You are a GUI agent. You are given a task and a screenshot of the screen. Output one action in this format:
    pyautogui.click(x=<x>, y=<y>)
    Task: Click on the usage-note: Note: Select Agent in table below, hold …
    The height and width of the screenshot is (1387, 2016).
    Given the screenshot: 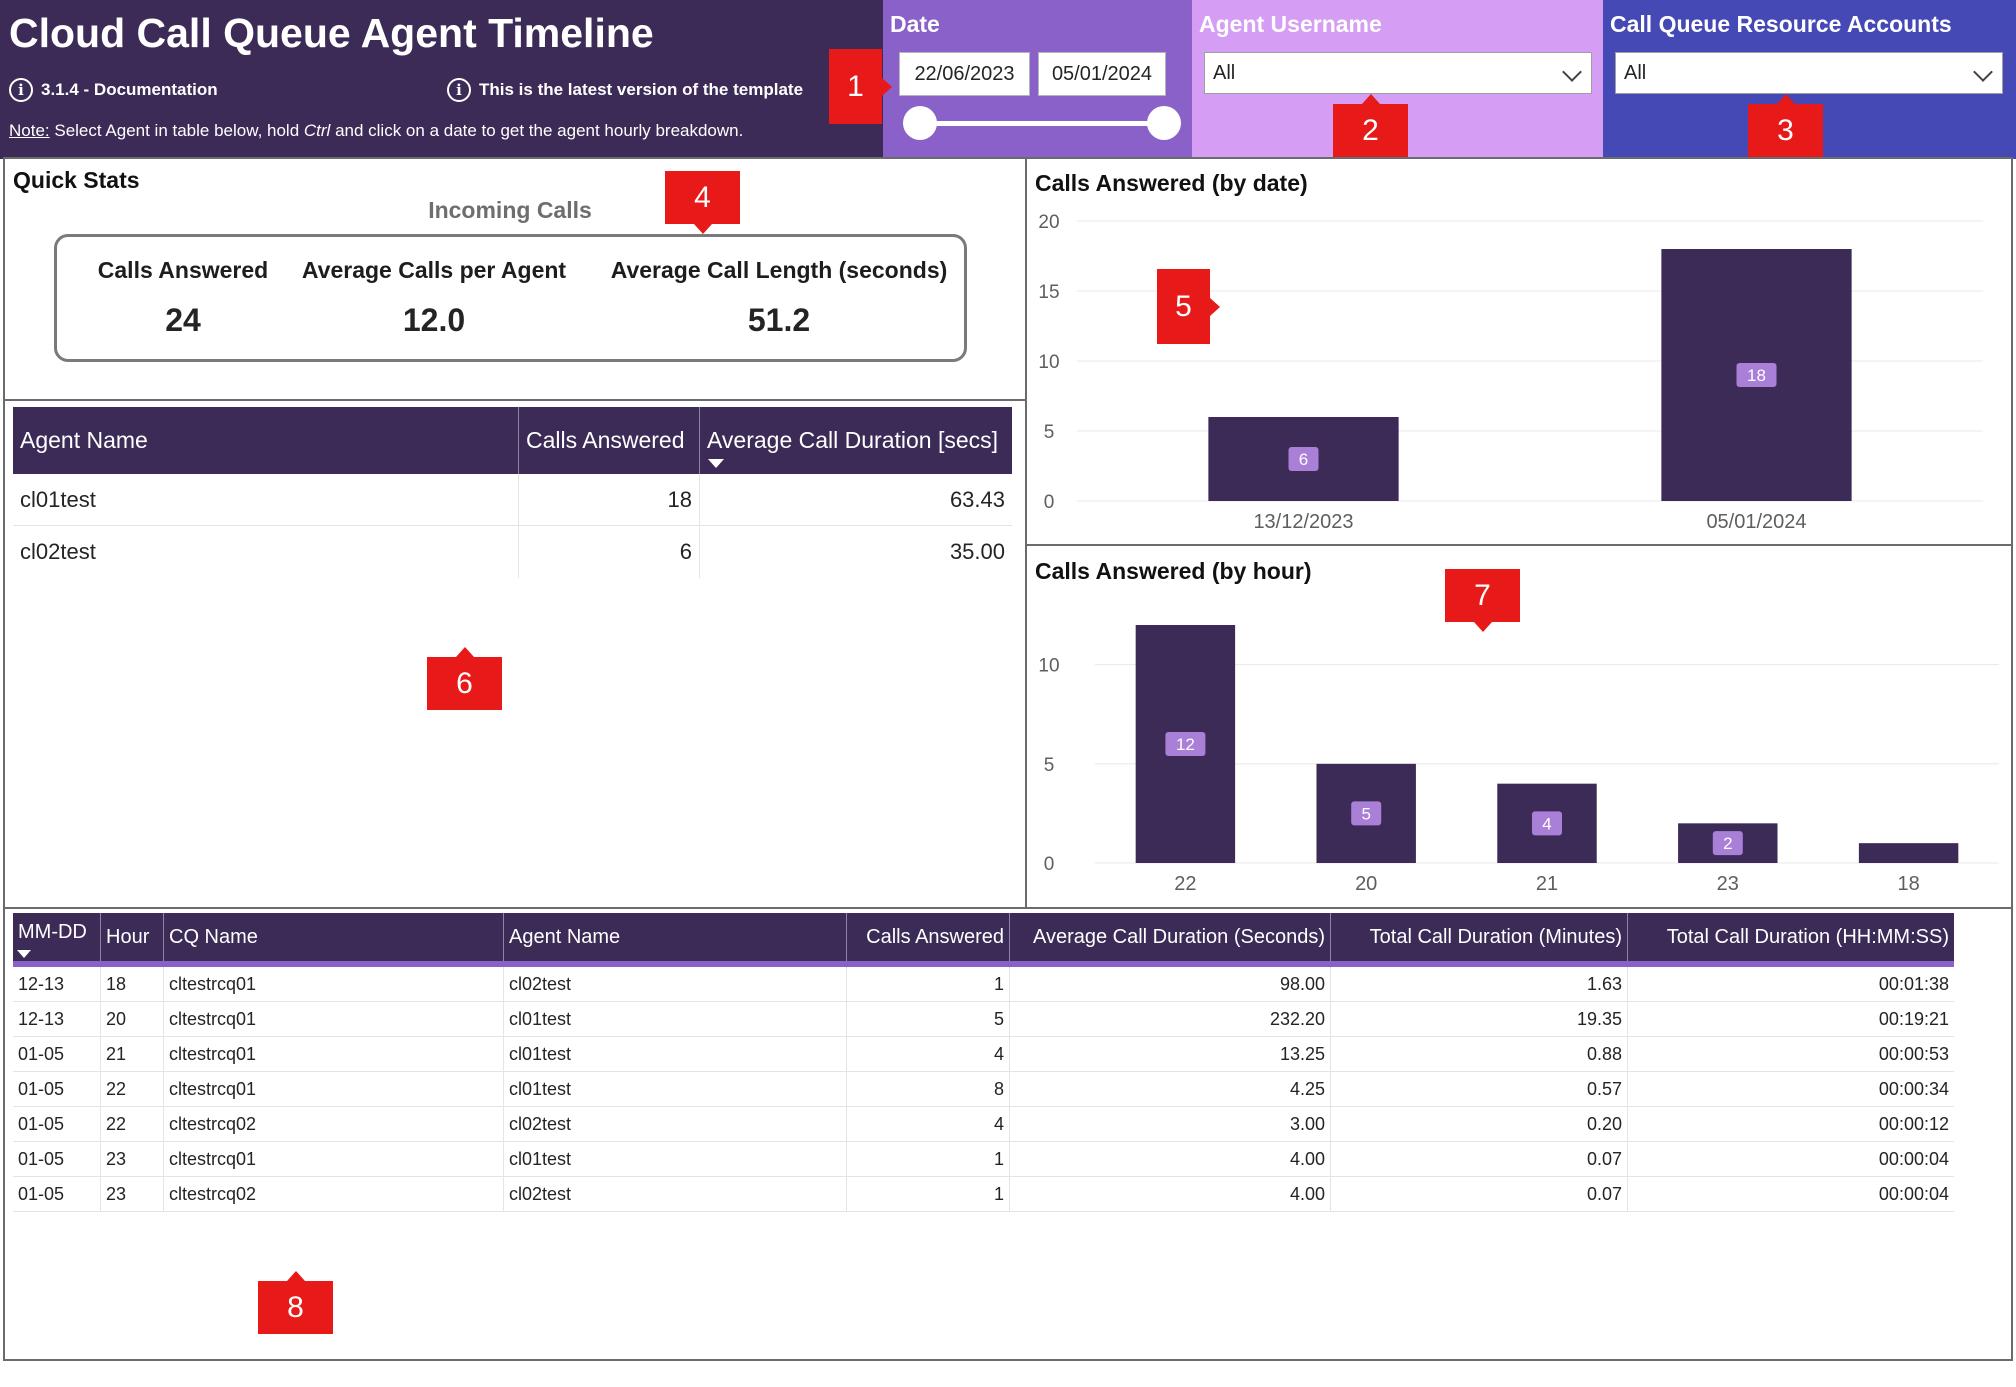 What is the action you would take?
    pyautogui.click(x=376, y=131)
    